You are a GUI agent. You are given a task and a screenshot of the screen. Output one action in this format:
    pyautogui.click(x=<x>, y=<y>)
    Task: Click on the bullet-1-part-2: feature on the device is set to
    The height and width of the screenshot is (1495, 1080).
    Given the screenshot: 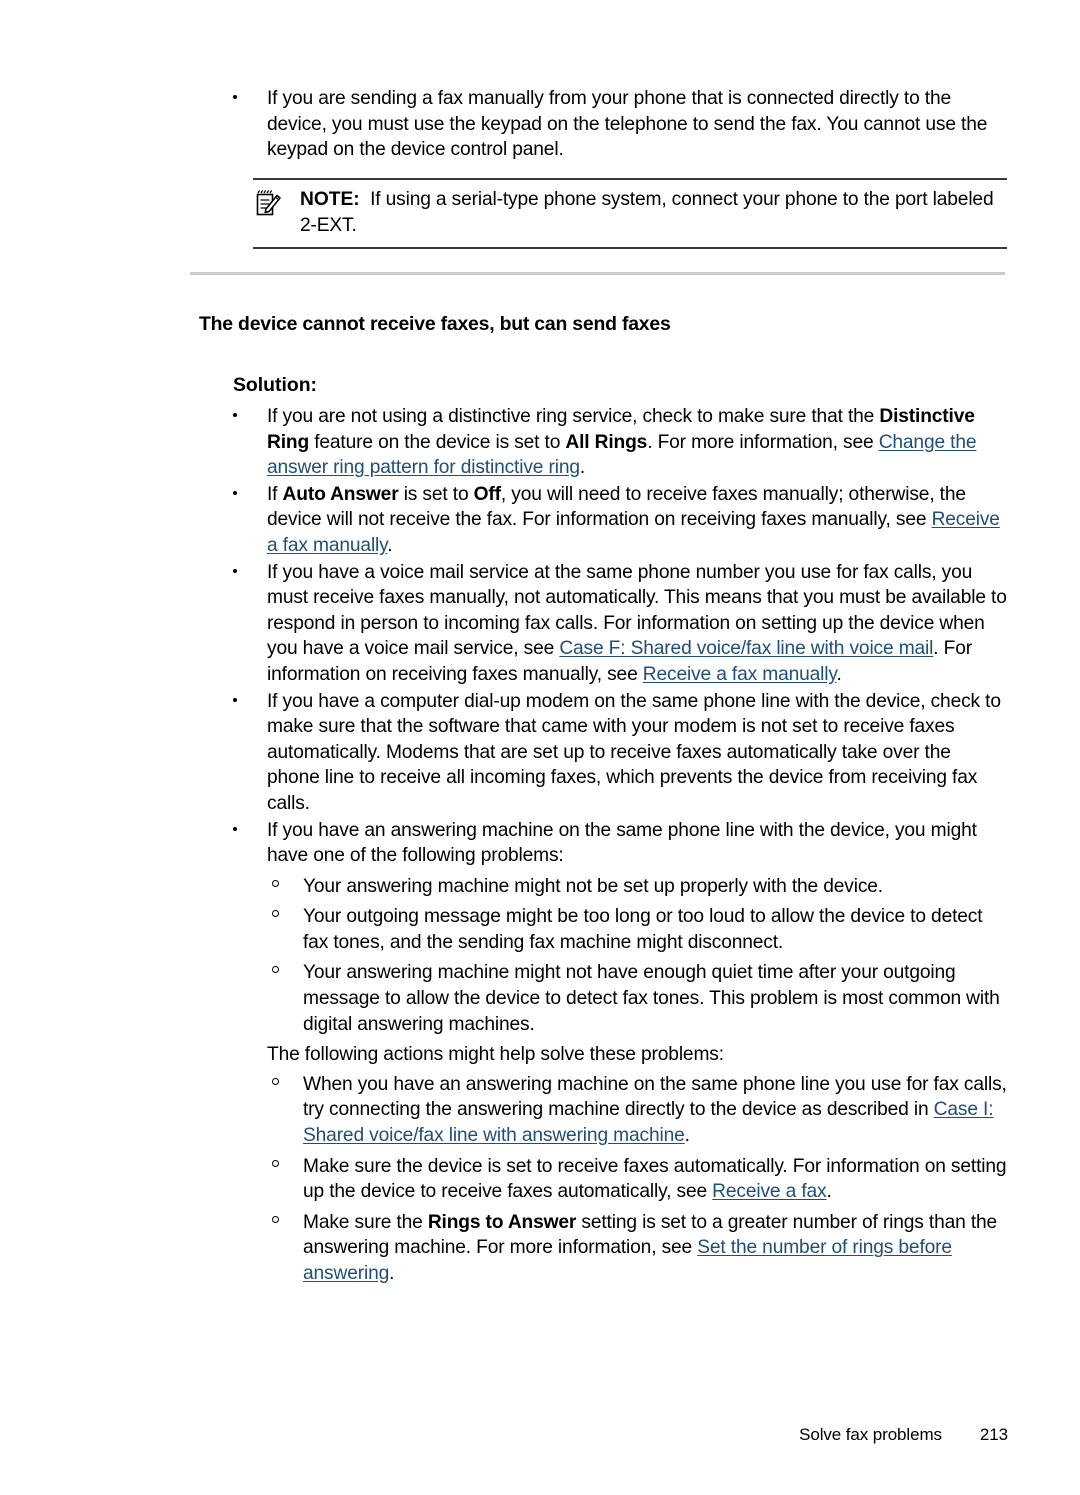 What is the action you would take?
    pyautogui.click(x=437, y=442)
    